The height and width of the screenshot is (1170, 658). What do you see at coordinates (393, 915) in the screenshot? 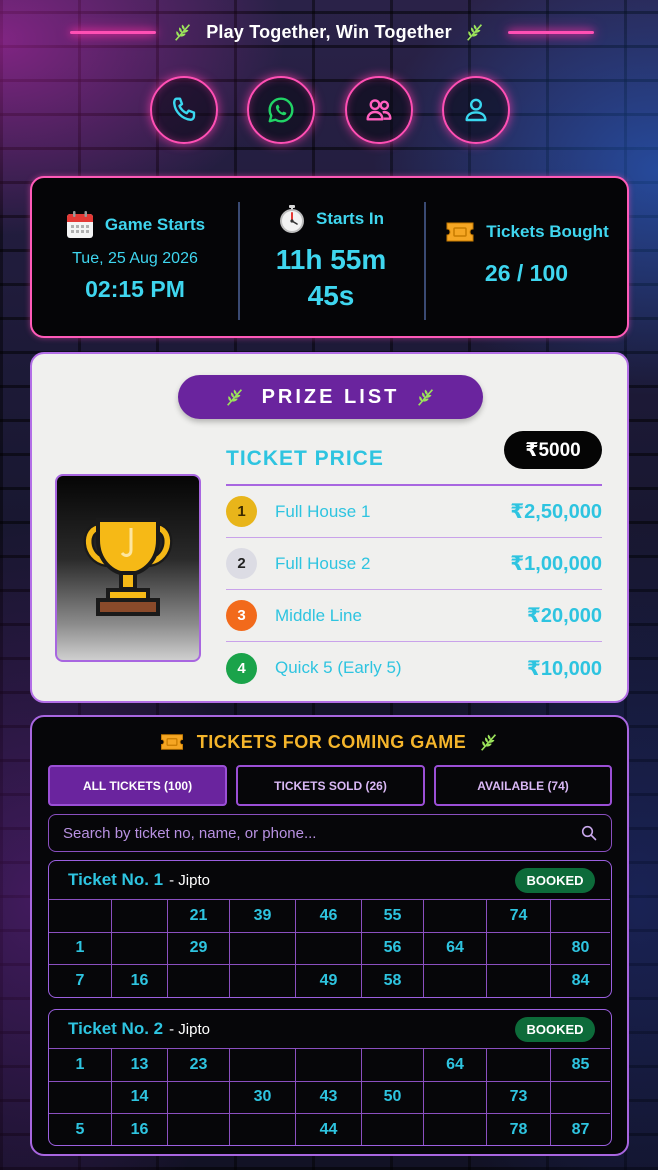
I see `ticket-cell: 55` at bounding box center [393, 915].